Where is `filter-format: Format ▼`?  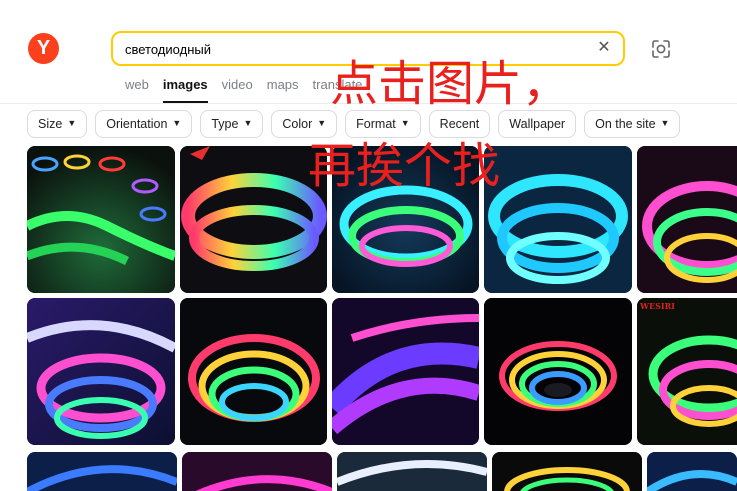 filter-format: Format ▼ is located at coordinates (383, 124).